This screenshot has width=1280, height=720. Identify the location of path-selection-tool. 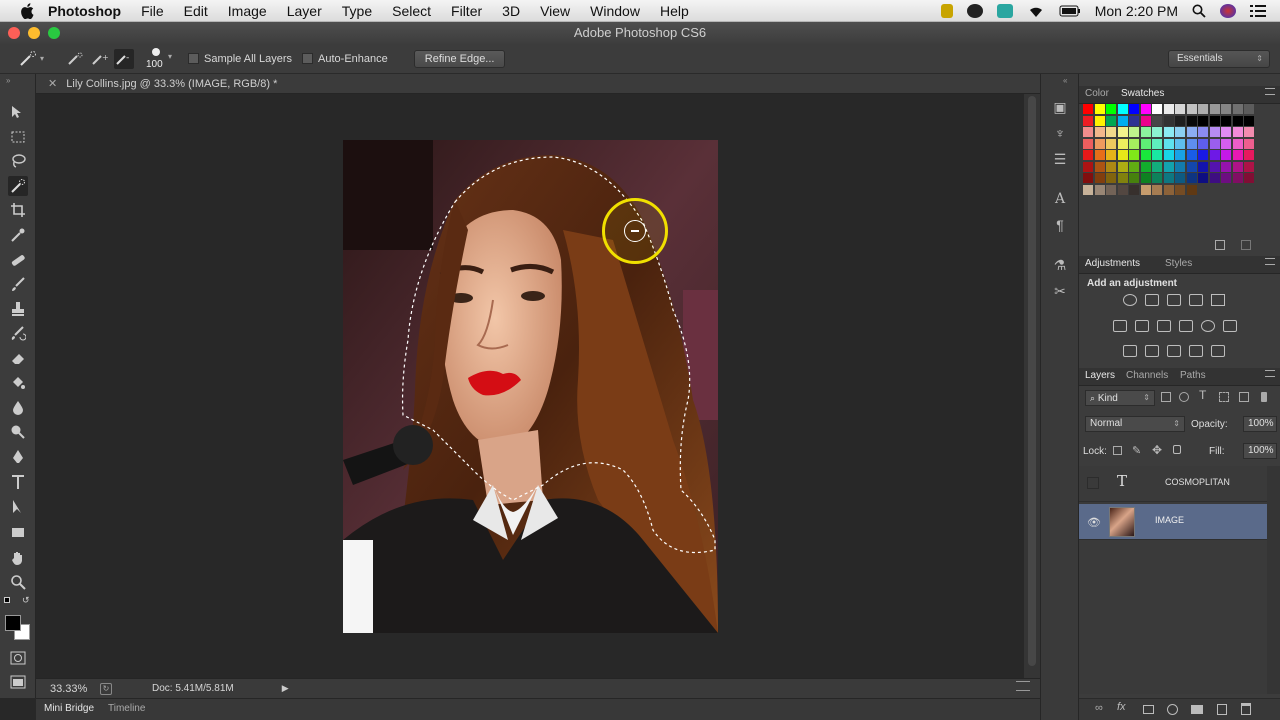
(18, 507).